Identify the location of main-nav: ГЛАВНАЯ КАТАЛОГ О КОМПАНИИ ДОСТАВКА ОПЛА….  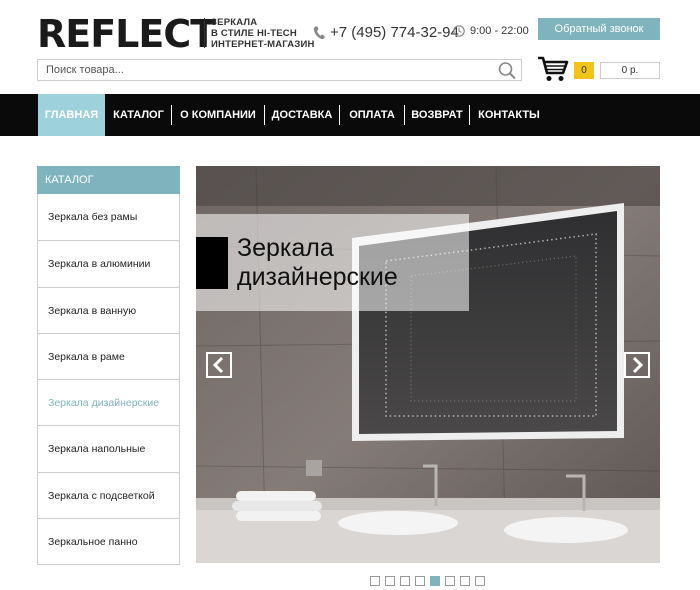
(350, 115).